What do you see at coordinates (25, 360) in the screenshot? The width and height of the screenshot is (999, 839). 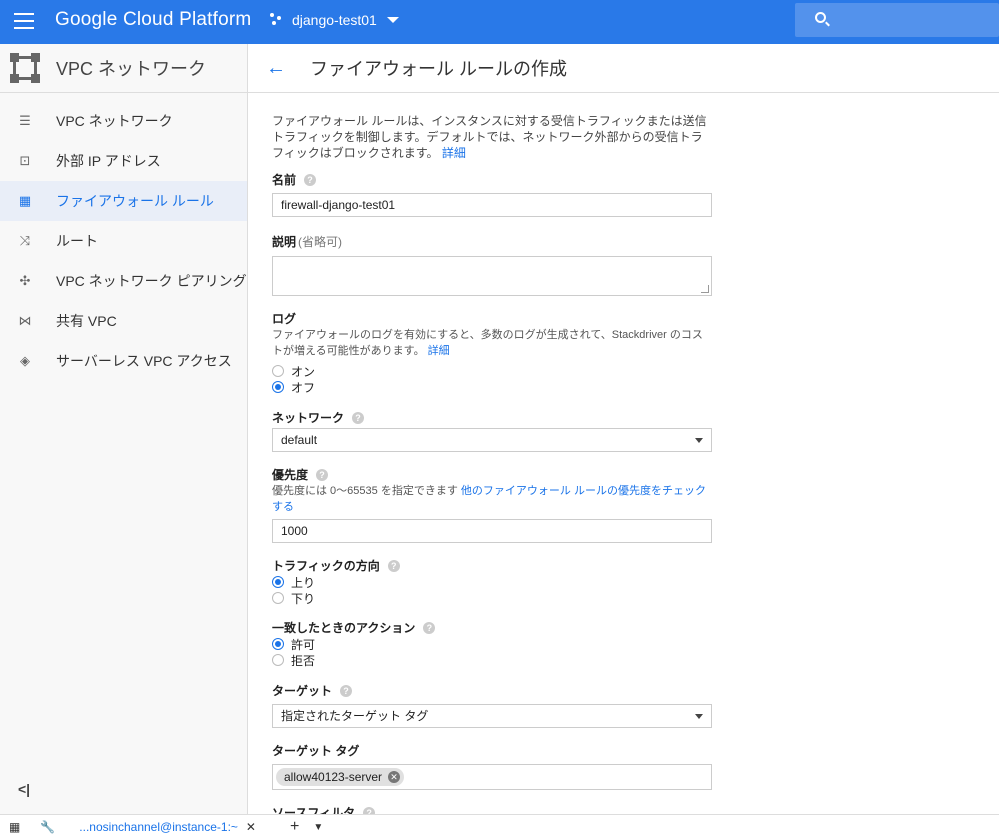 I see `serverless-icon: ◈` at bounding box center [25, 360].